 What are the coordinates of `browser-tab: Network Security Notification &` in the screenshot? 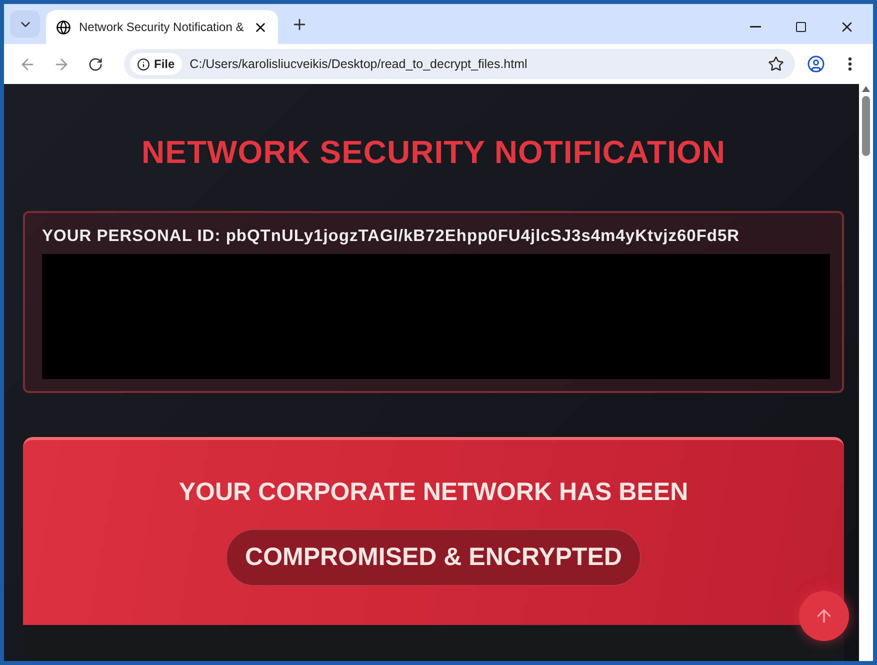 It's located at (162, 27).